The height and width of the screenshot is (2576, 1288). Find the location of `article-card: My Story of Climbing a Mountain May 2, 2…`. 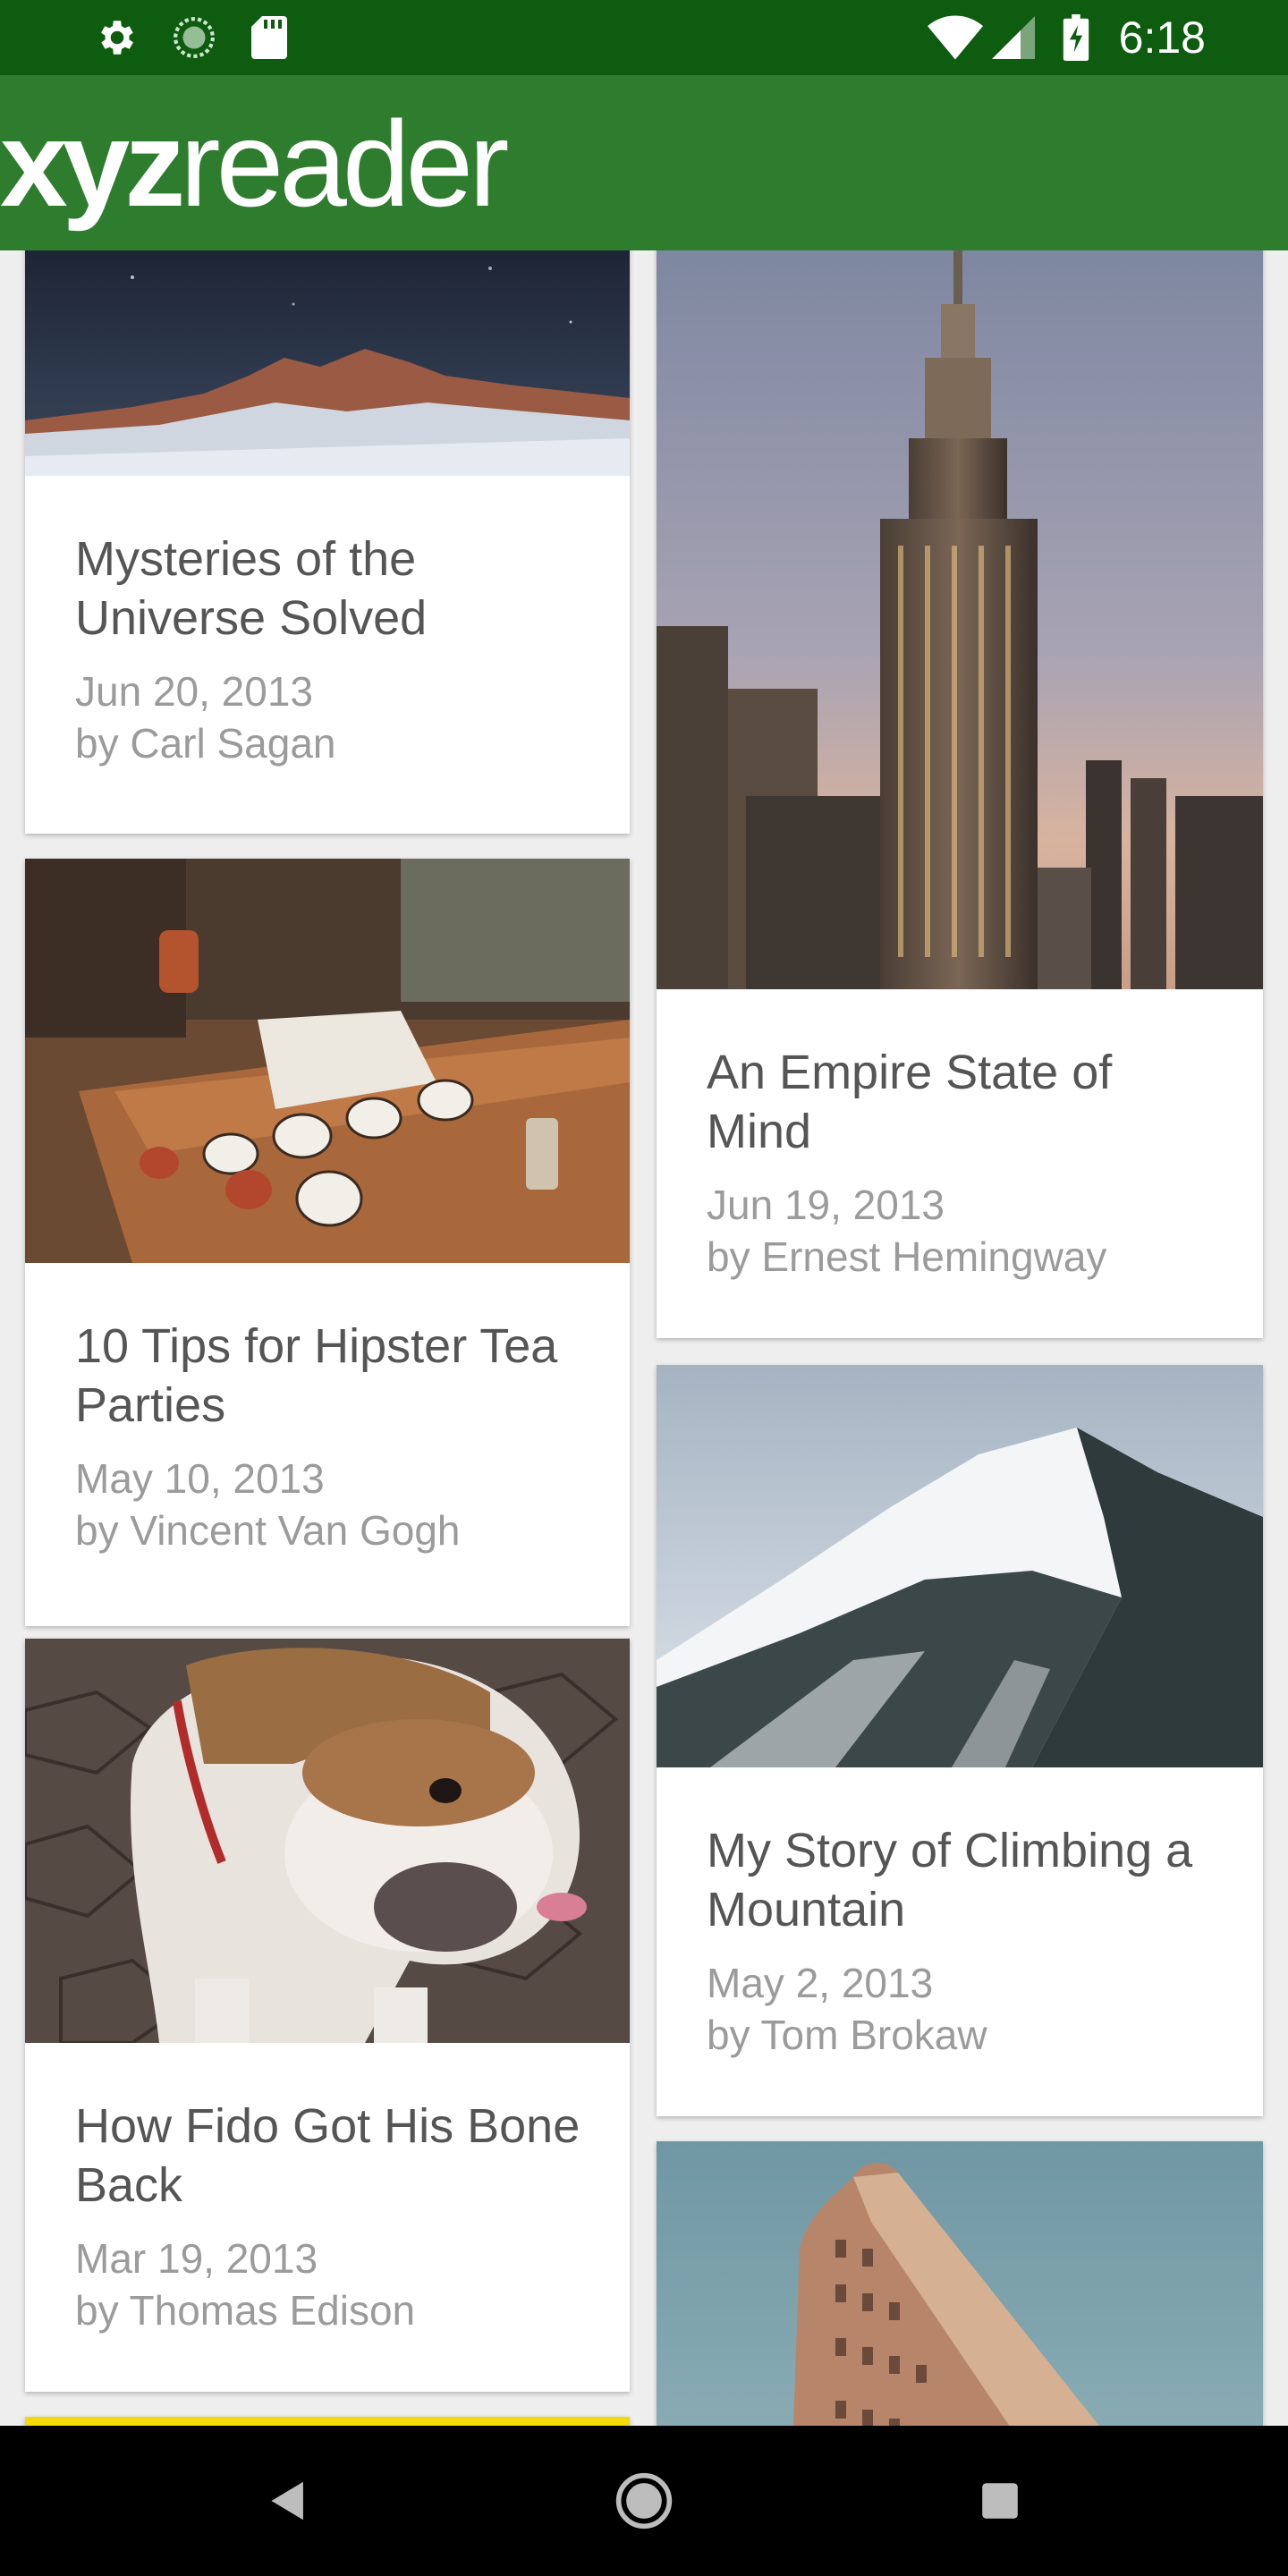

article-card: My Story of Climbing a Mountain May 2, 2… is located at coordinates (960, 1740).